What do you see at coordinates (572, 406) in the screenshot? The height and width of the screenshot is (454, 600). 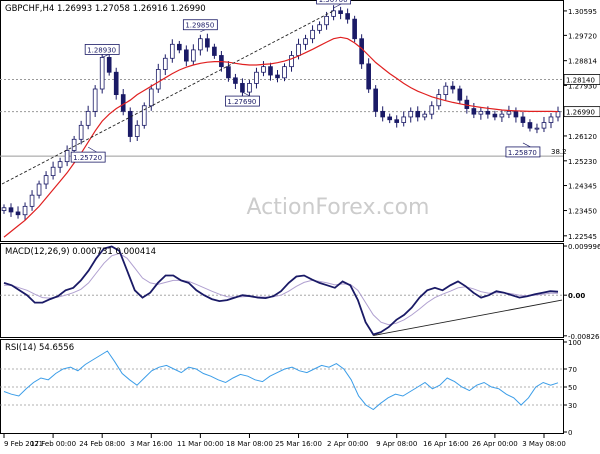 I see `rsi-y-tick-label: 30` at bounding box center [572, 406].